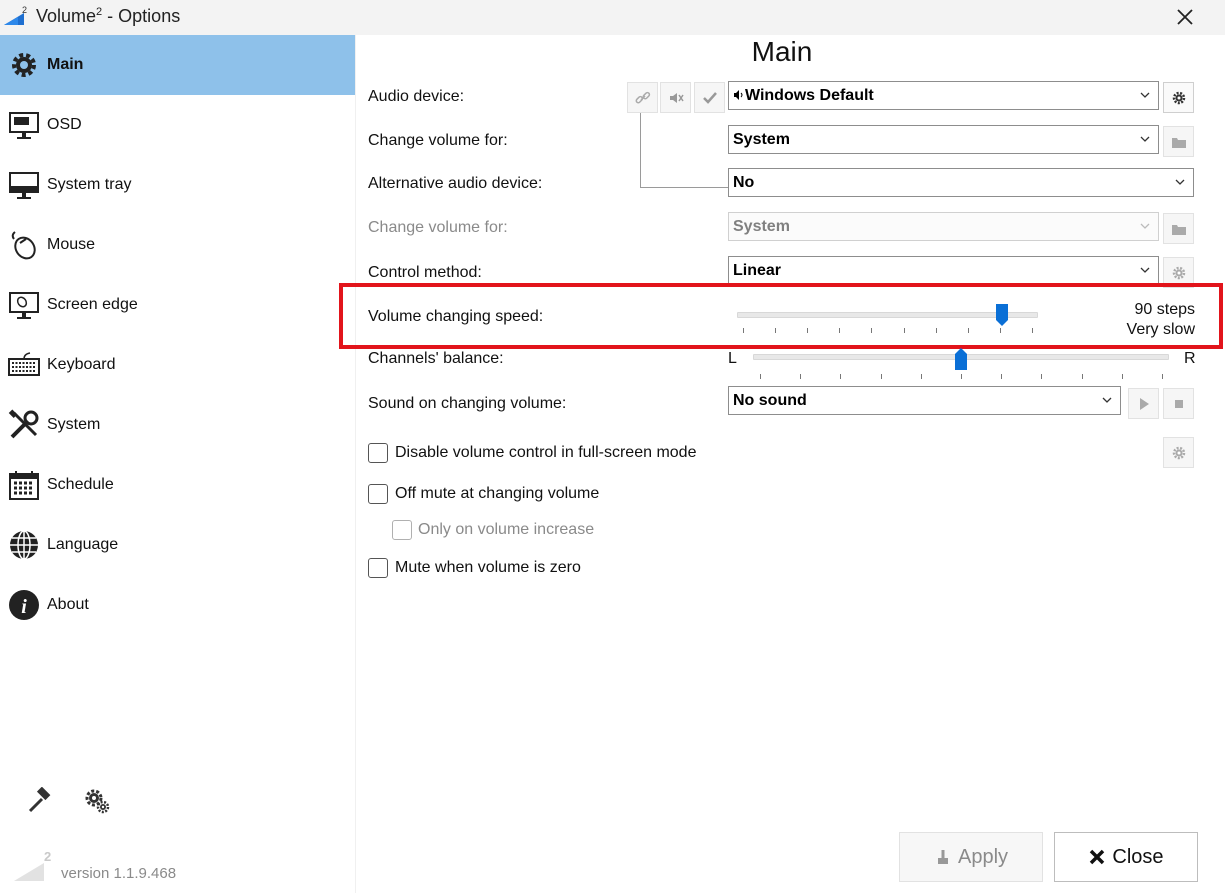 This screenshot has height=893, width=1225. Describe the element at coordinates (378, 568) in the screenshot. I see `mute-at-zero-checkbox` at that location.